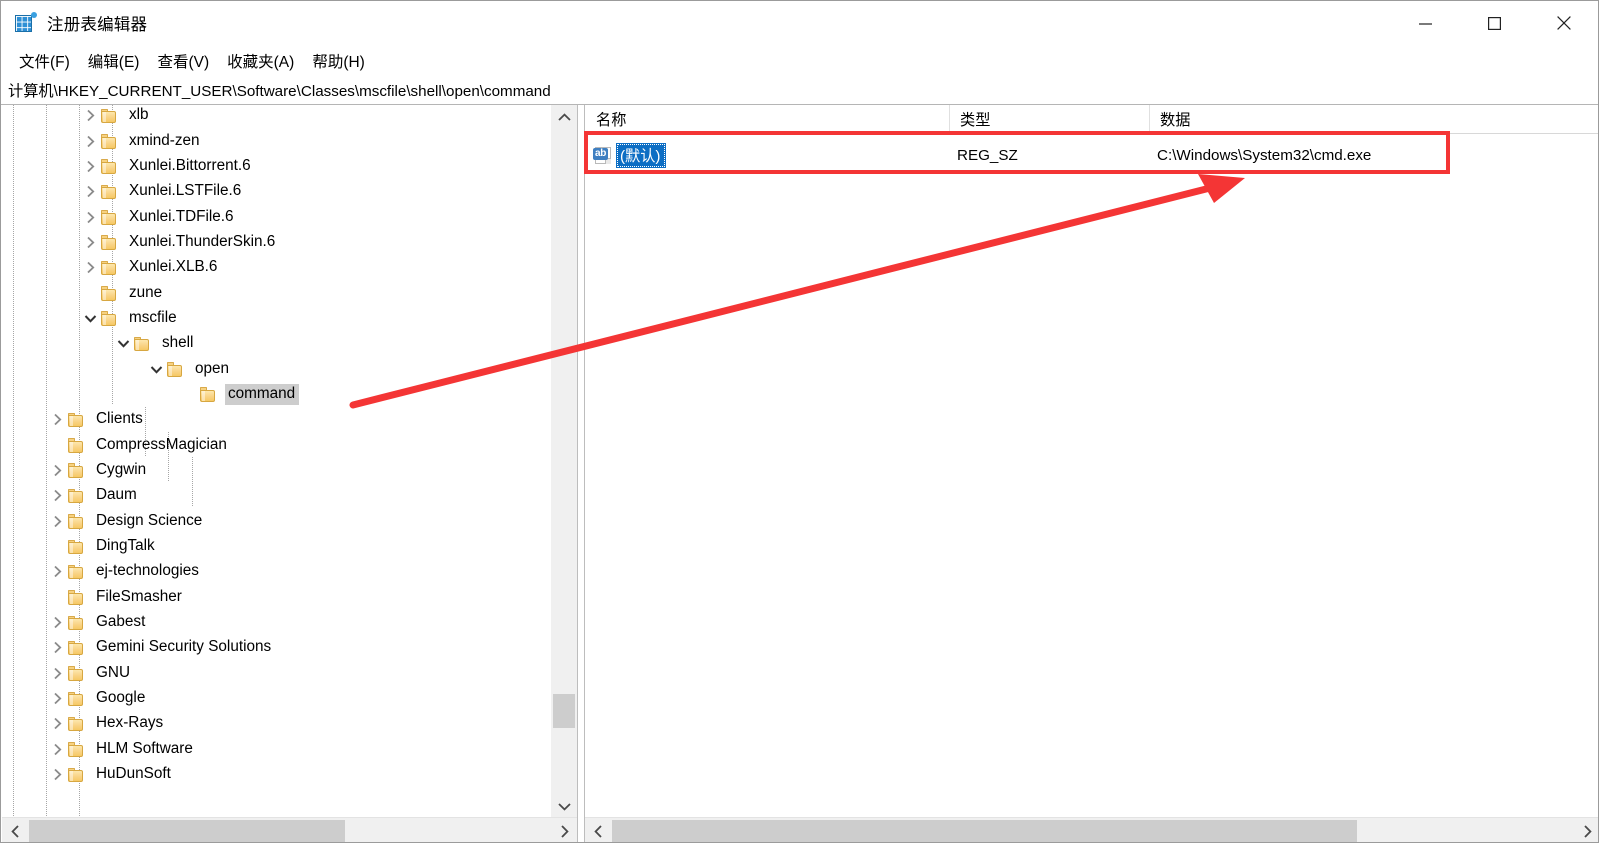 This screenshot has width=1599, height=843. What do you see at coordinates (183, 61) in the screenshot?
I see `menu-view: 查看(V)` at bounding box center [183, 61].